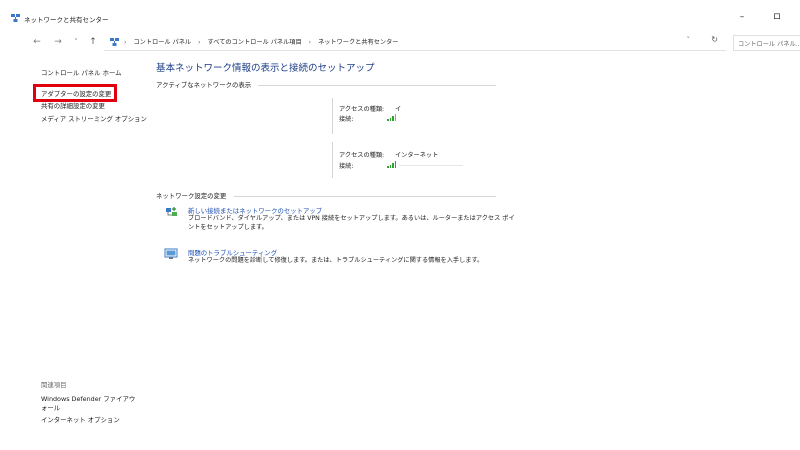 This screenshot has width=800, height=450. Describe the element at coordinates (255, 210) in the screenshot. I see `new-connection-link: 新しい接続またはネットワークのセットアップ` at that location.